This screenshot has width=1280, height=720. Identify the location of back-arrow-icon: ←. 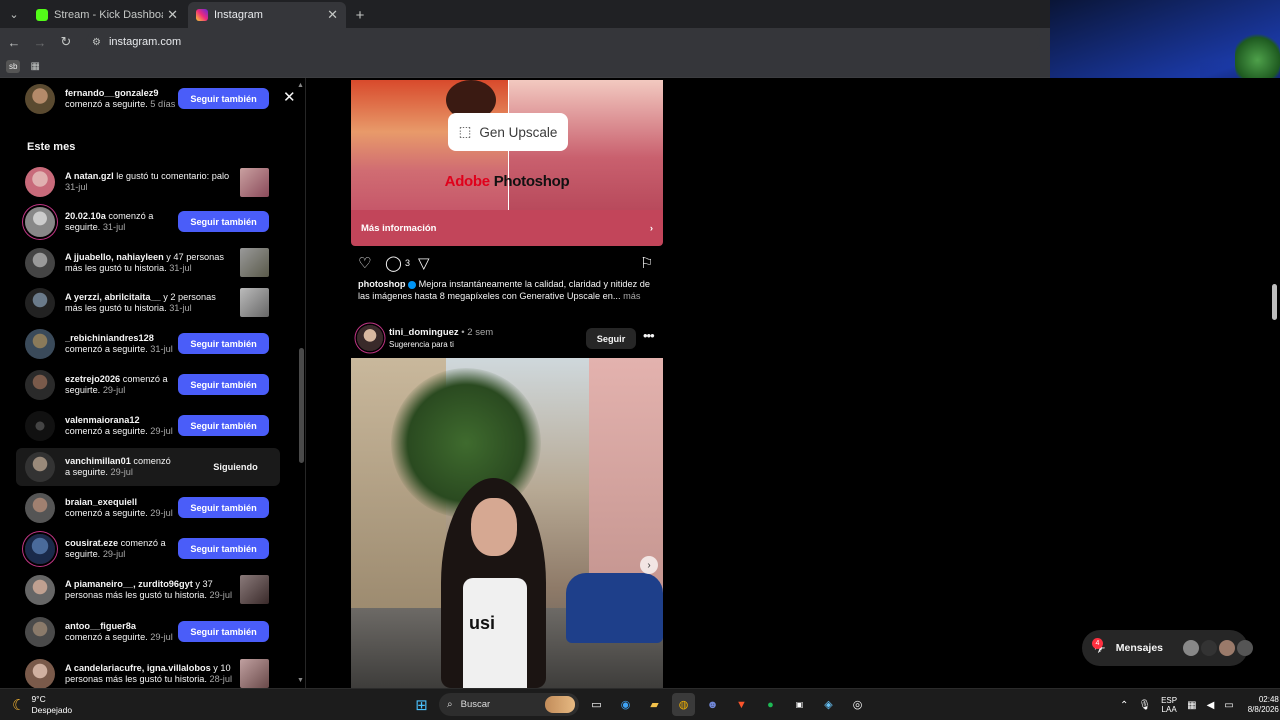
(14, 42).